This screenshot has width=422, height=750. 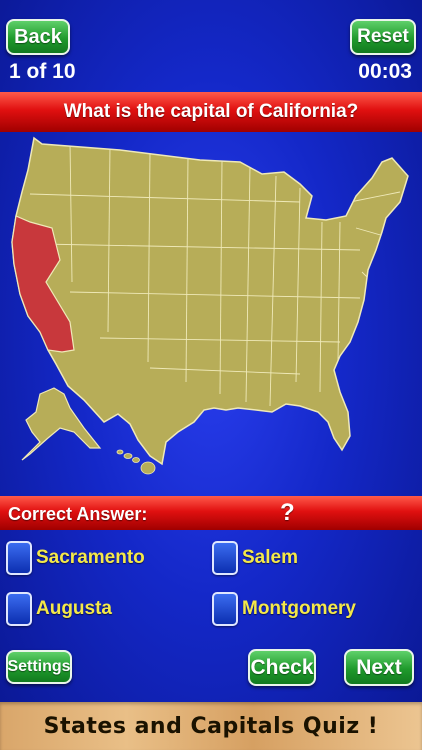 I want to click on correct-answer-label: Correct Answer:, so click(x=78, y=514).